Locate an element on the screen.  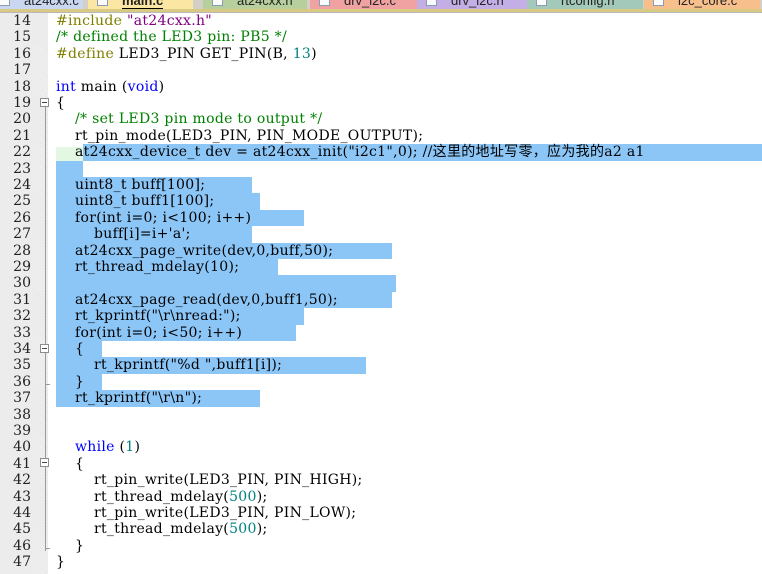
tab-i2c-core-c: i2c_core.c is located at coordinates (702, 4).